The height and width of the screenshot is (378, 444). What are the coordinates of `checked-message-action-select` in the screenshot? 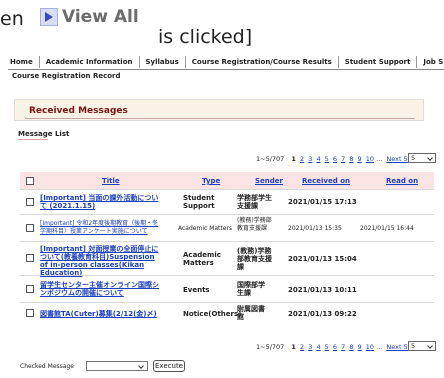 It's located at (117, 366).